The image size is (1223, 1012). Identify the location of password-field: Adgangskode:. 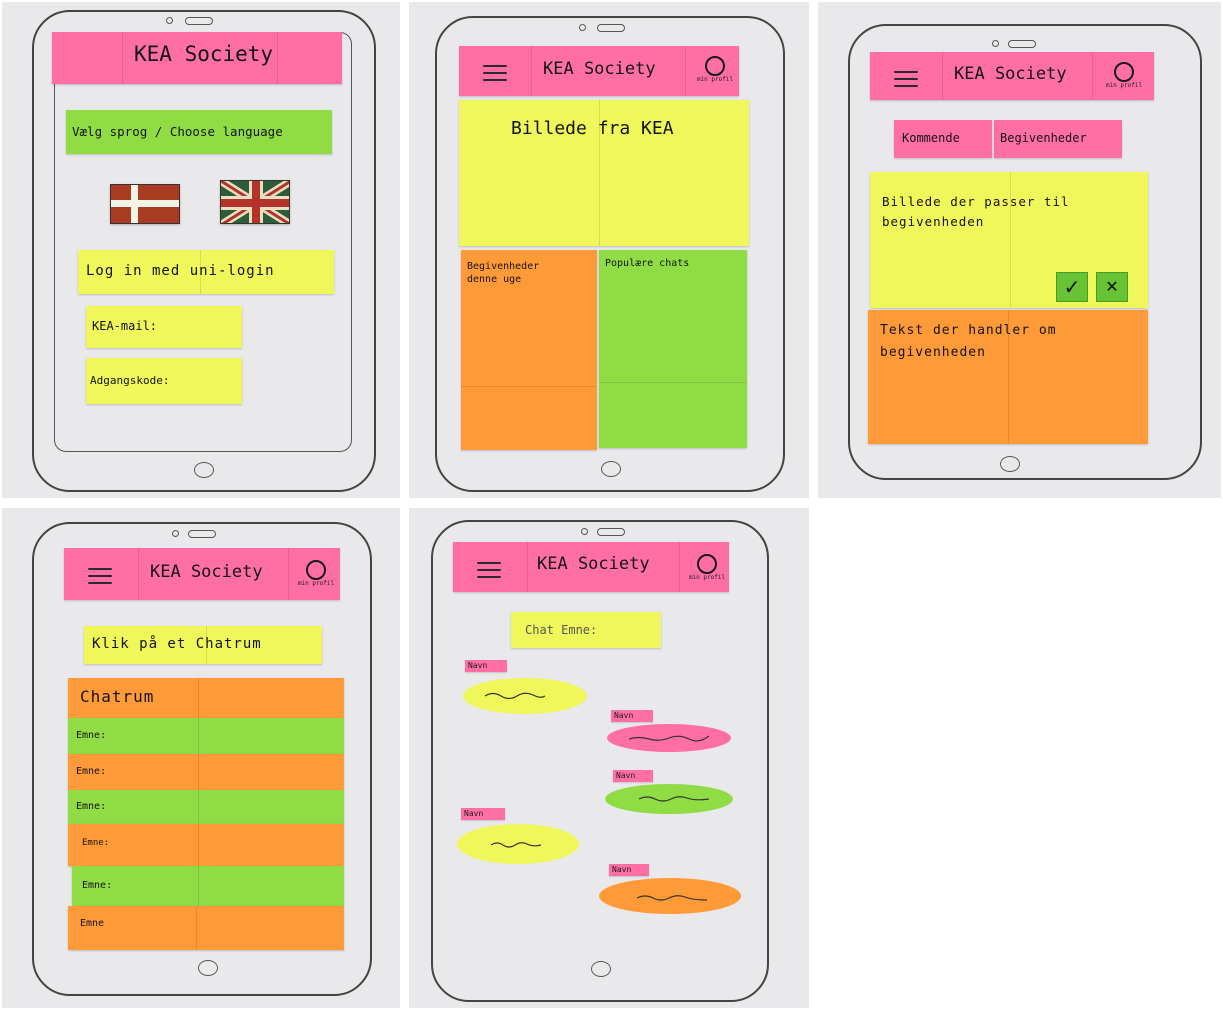
(164, 381).